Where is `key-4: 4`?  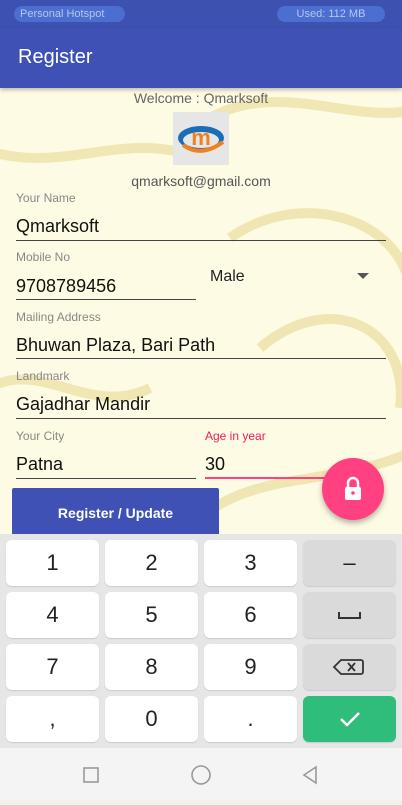
key-4: 4 is located at coordinates (52, 615).